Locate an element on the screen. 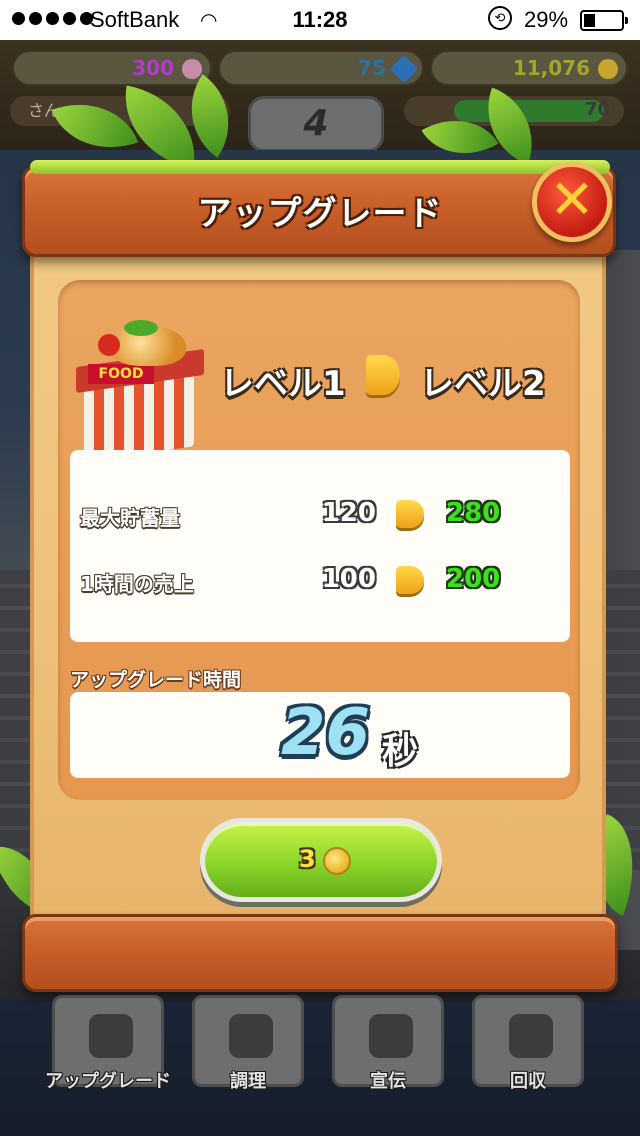  lettuce is located at coordinates (141, 328).